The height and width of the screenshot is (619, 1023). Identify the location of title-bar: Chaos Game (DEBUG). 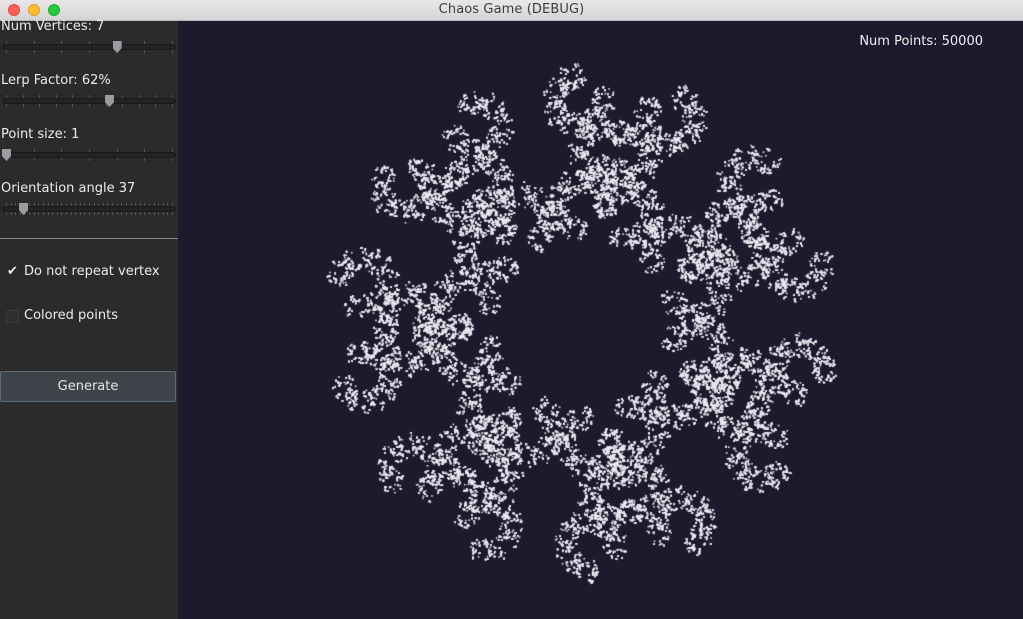
(511, 10).